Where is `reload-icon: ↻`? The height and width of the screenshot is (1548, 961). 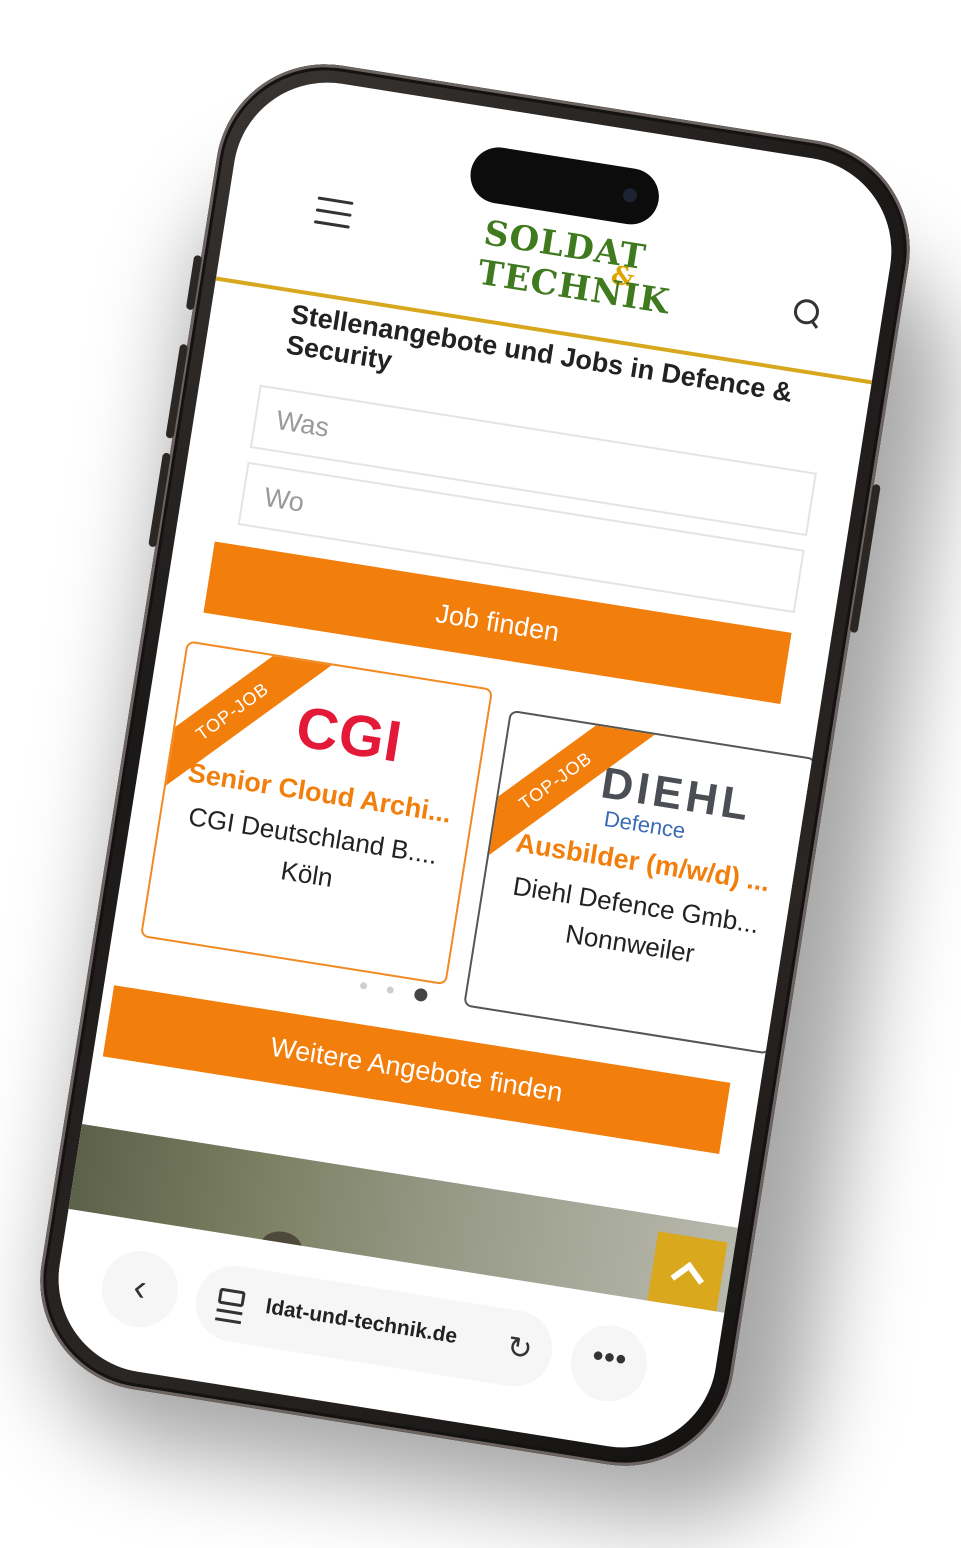 reload-icon: ↻ is located at coordinates (520, 1348).